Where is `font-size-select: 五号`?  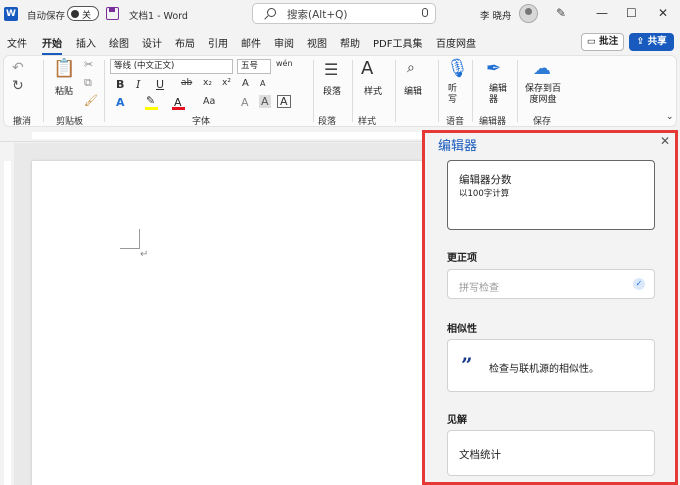 font-size-select: 五号 is located at coordinates (254, 66).